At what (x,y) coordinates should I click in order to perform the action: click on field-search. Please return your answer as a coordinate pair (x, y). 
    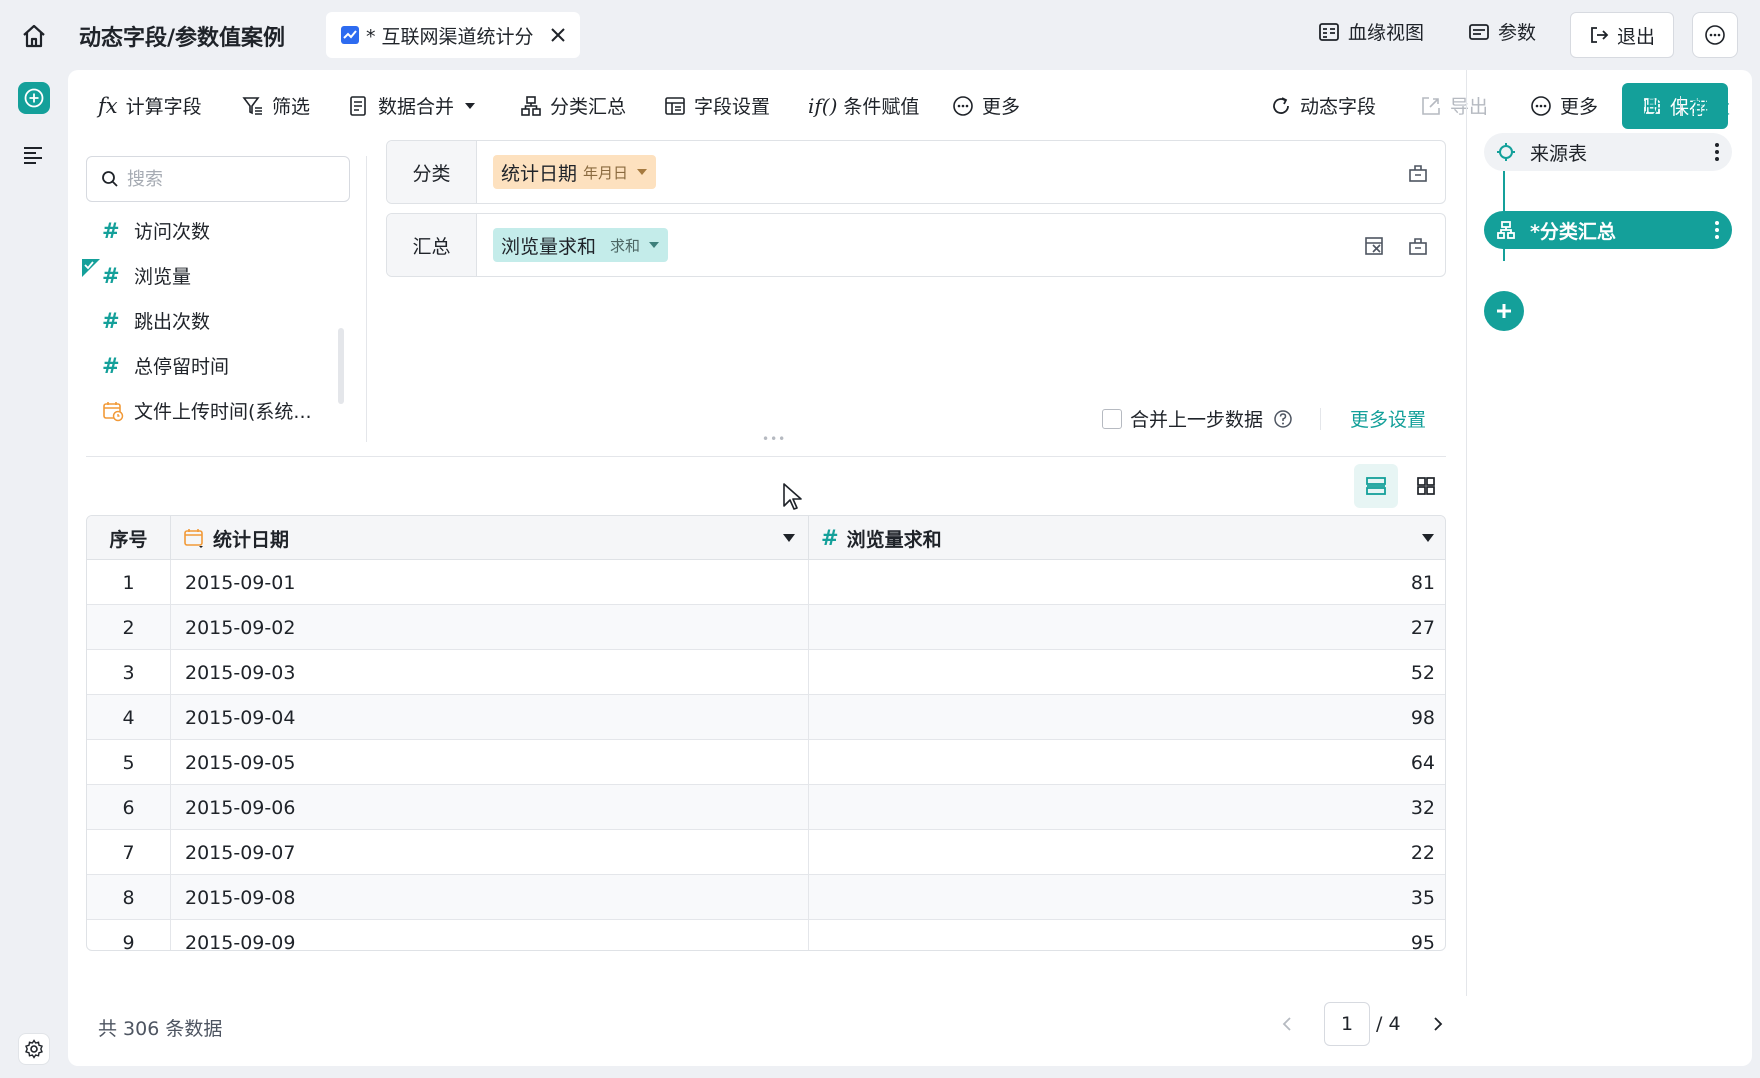
    Looking at the image, I should click on (218, 179).